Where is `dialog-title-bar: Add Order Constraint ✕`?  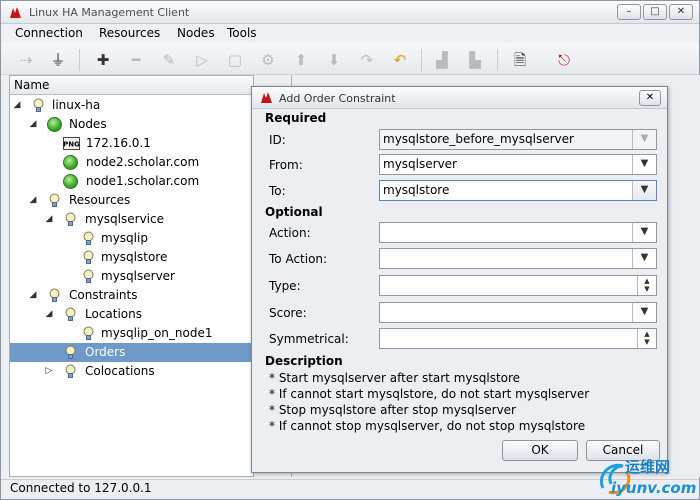
dialog-title-bar: Add Order Constraint ✕ is located at coordinates (459, 98).